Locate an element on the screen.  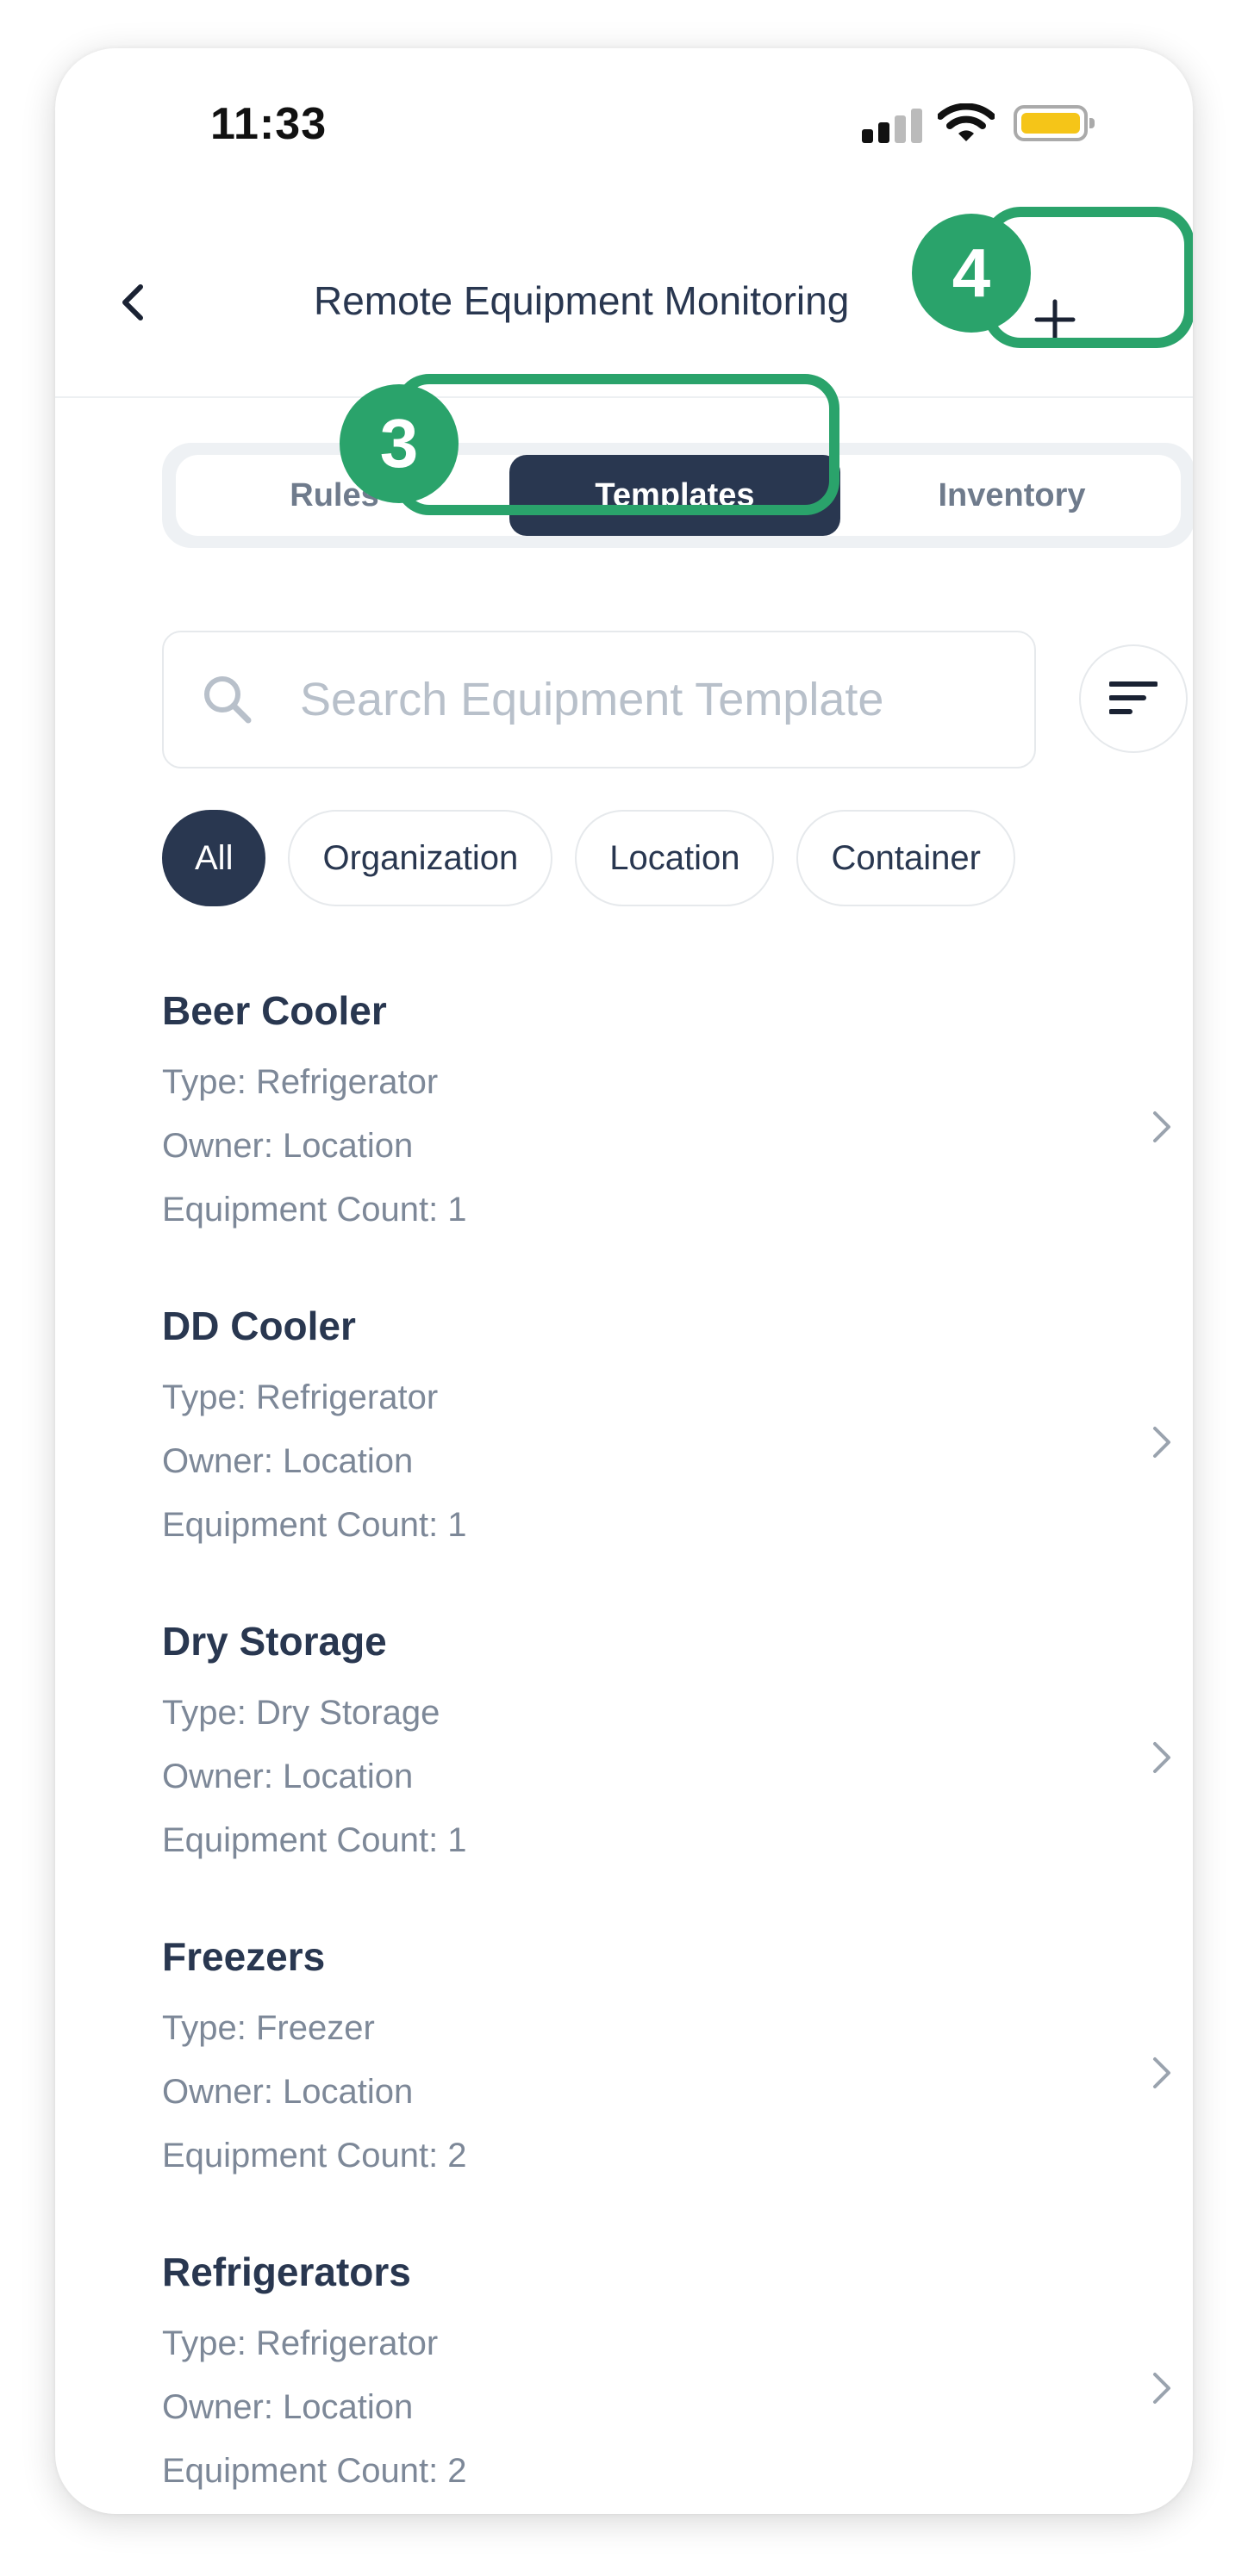
search-box is located at coordinates (599, 700).